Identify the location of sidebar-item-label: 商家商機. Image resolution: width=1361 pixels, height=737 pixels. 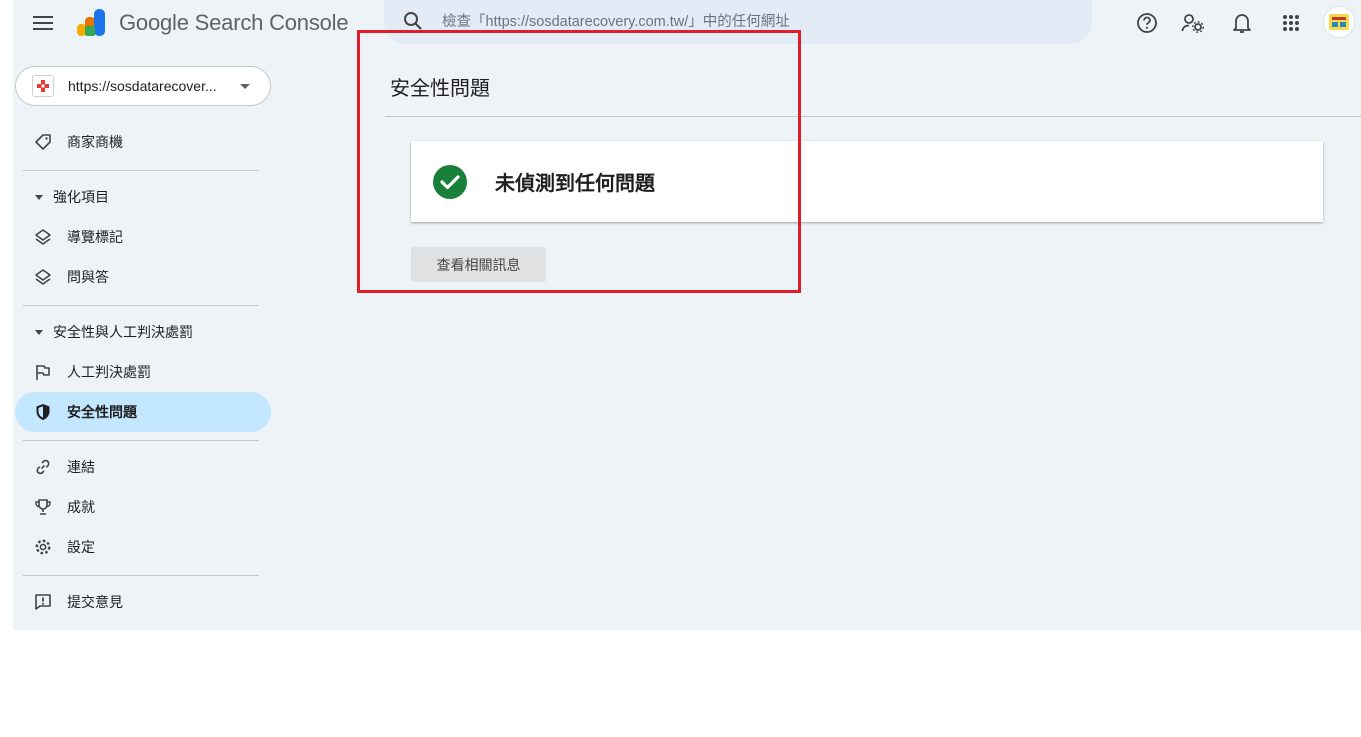
(95, 142).